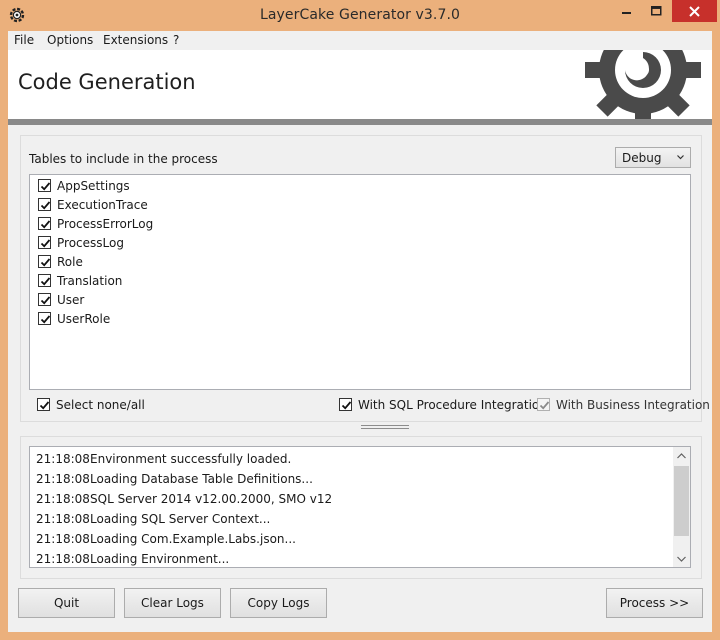 The image size is (720, 640). Describe the element at coordinates (66, 603) in the screenshot. I see `quit-button: Quit` at that location.